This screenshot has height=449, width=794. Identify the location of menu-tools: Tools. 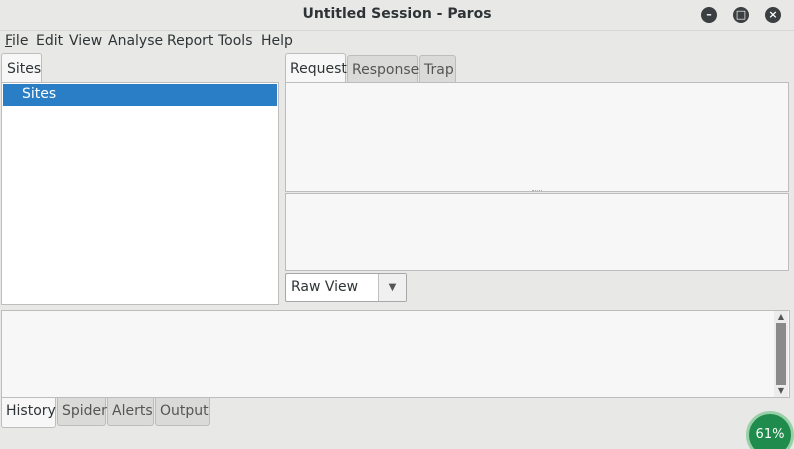
(235, 41).